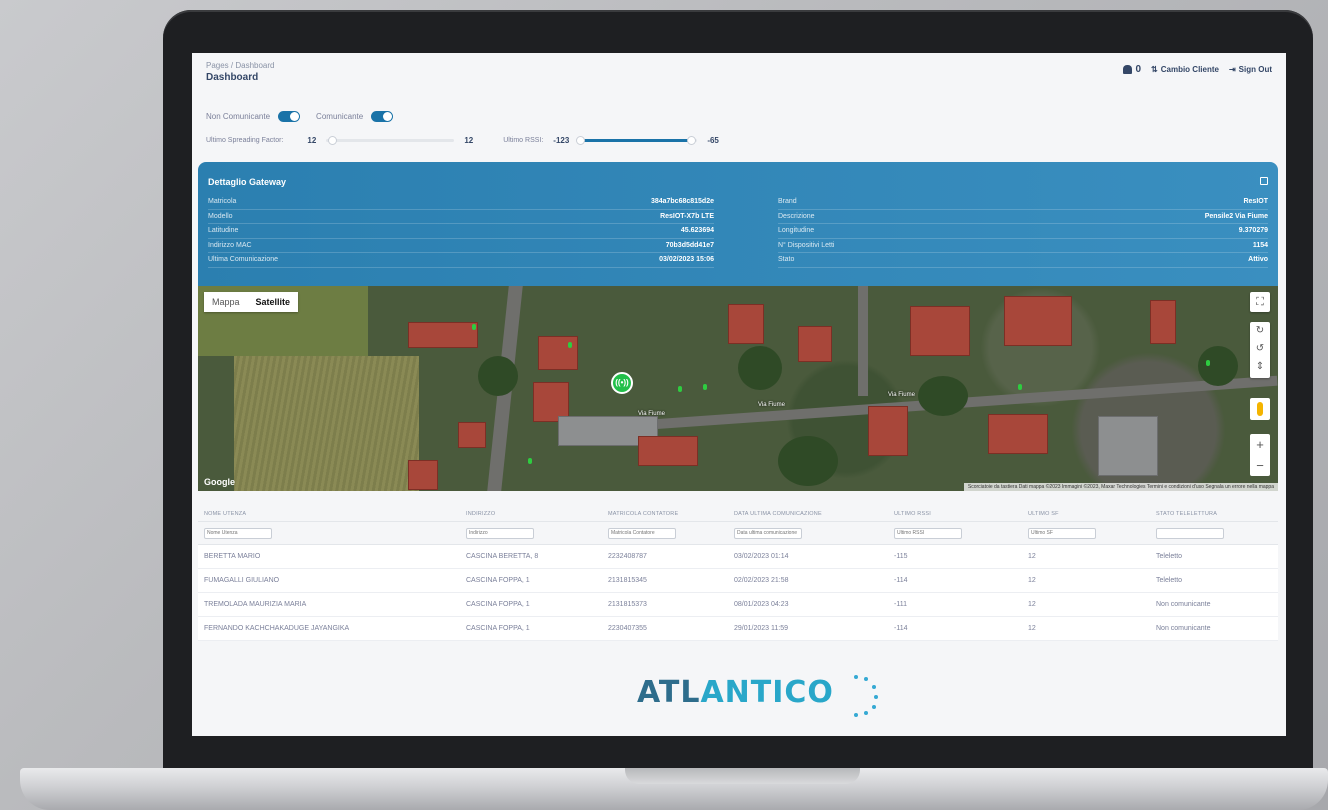 This screenshot has width=1328, height=810. Describe the element at coordinates (326, 423) in the screenshot. I see `map-field` at that location.